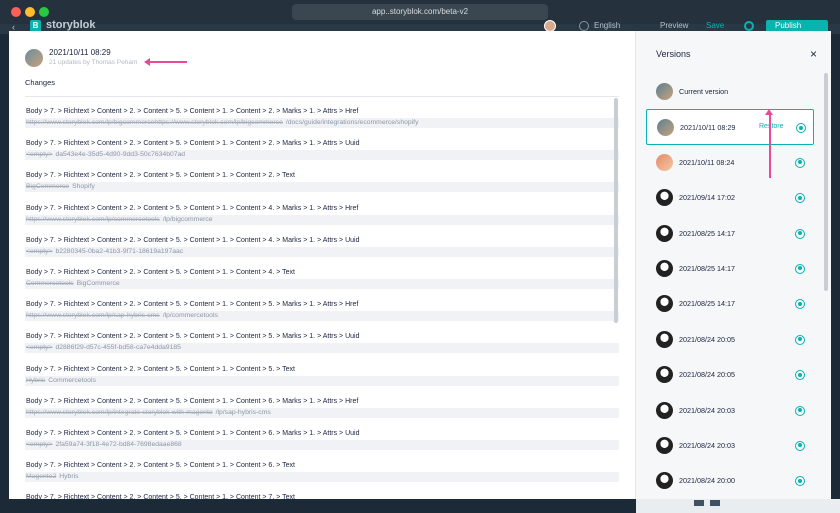 This screenshot has width=840, height=513. What do you see at coordinates (420, 12) in the screenshot?
I see `address-bar: app..storyblok.com/beta-v2` at bounding box center [420, 12].